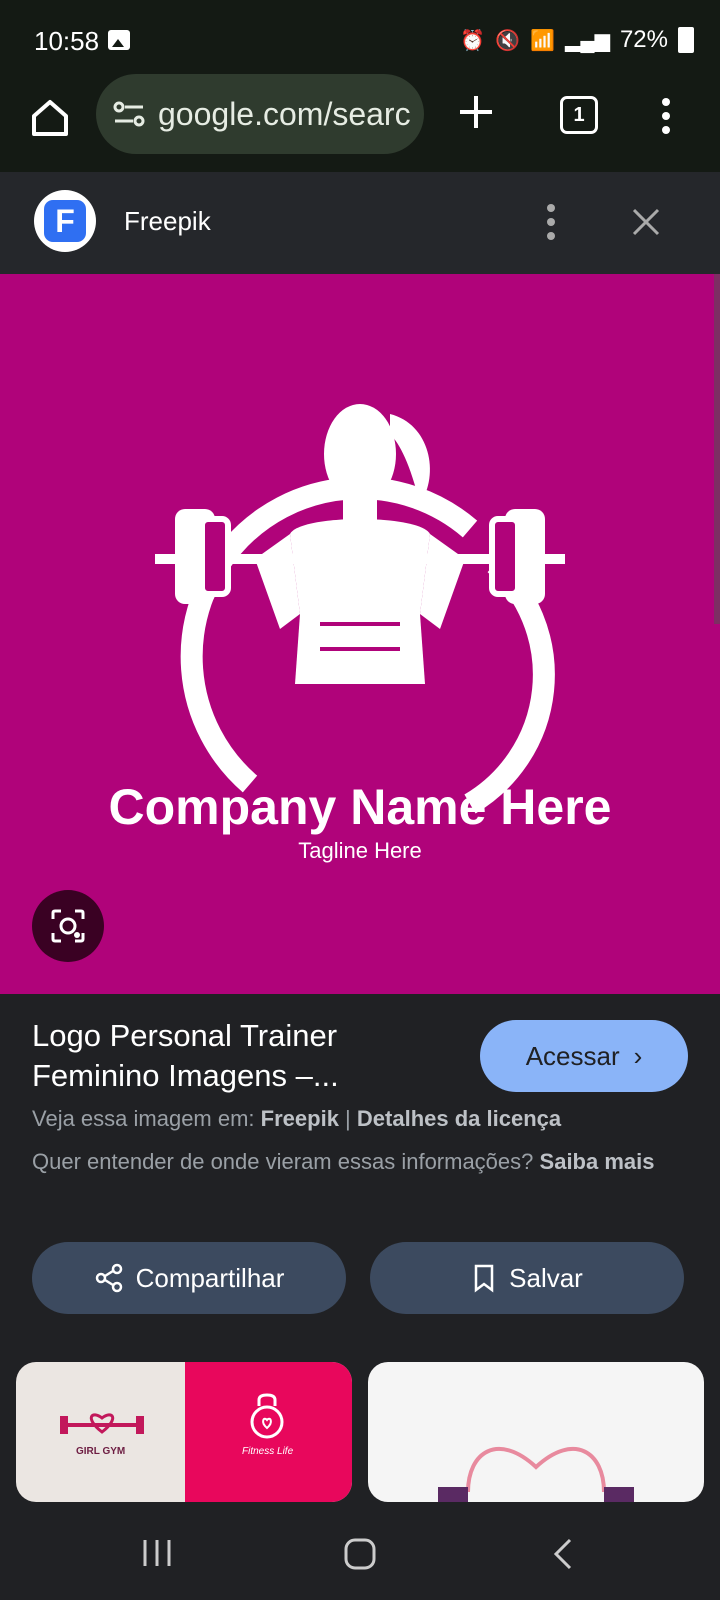 This screenshot has width=720, height=1600. I want to click on share-icon, so click(108, 1278).